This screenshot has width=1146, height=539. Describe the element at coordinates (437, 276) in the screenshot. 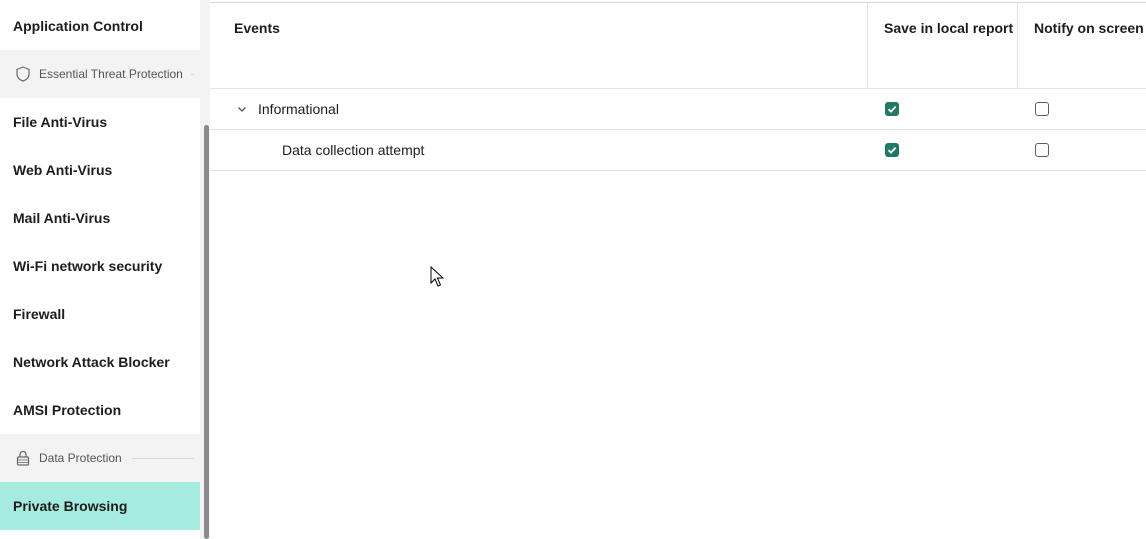

I see `mouse-cursor-icon` at that location.